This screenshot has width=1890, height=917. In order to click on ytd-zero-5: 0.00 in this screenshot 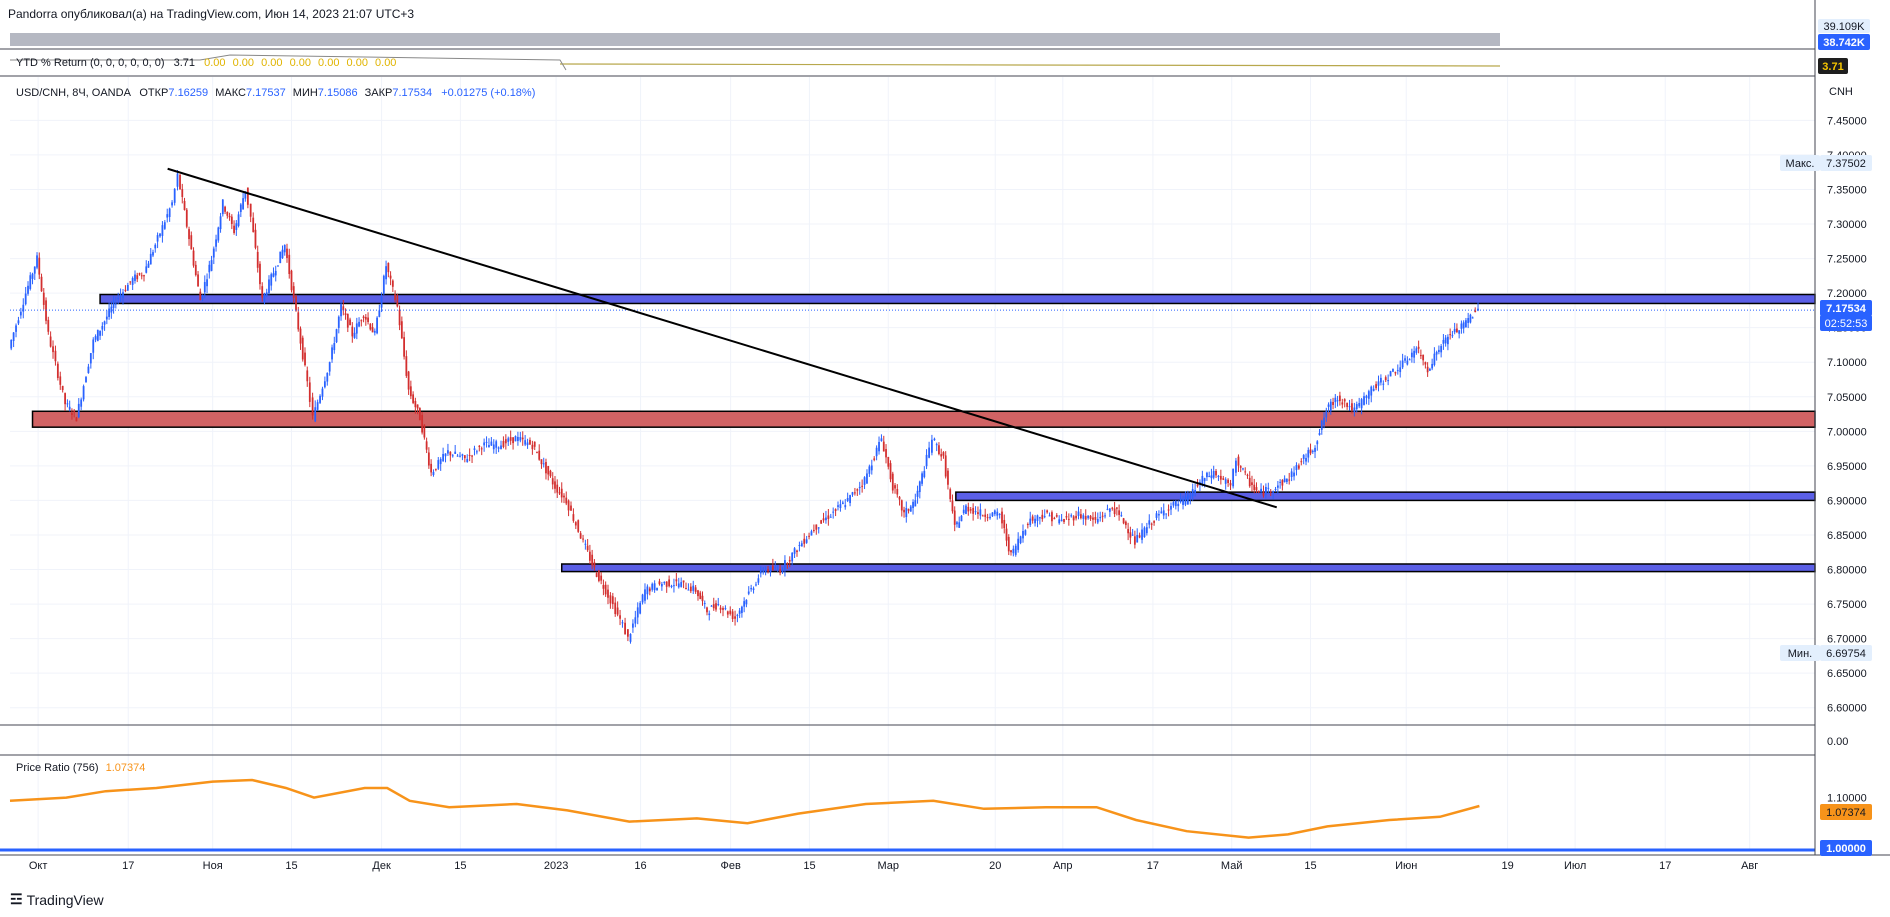, I will do `click(357, 63)`.